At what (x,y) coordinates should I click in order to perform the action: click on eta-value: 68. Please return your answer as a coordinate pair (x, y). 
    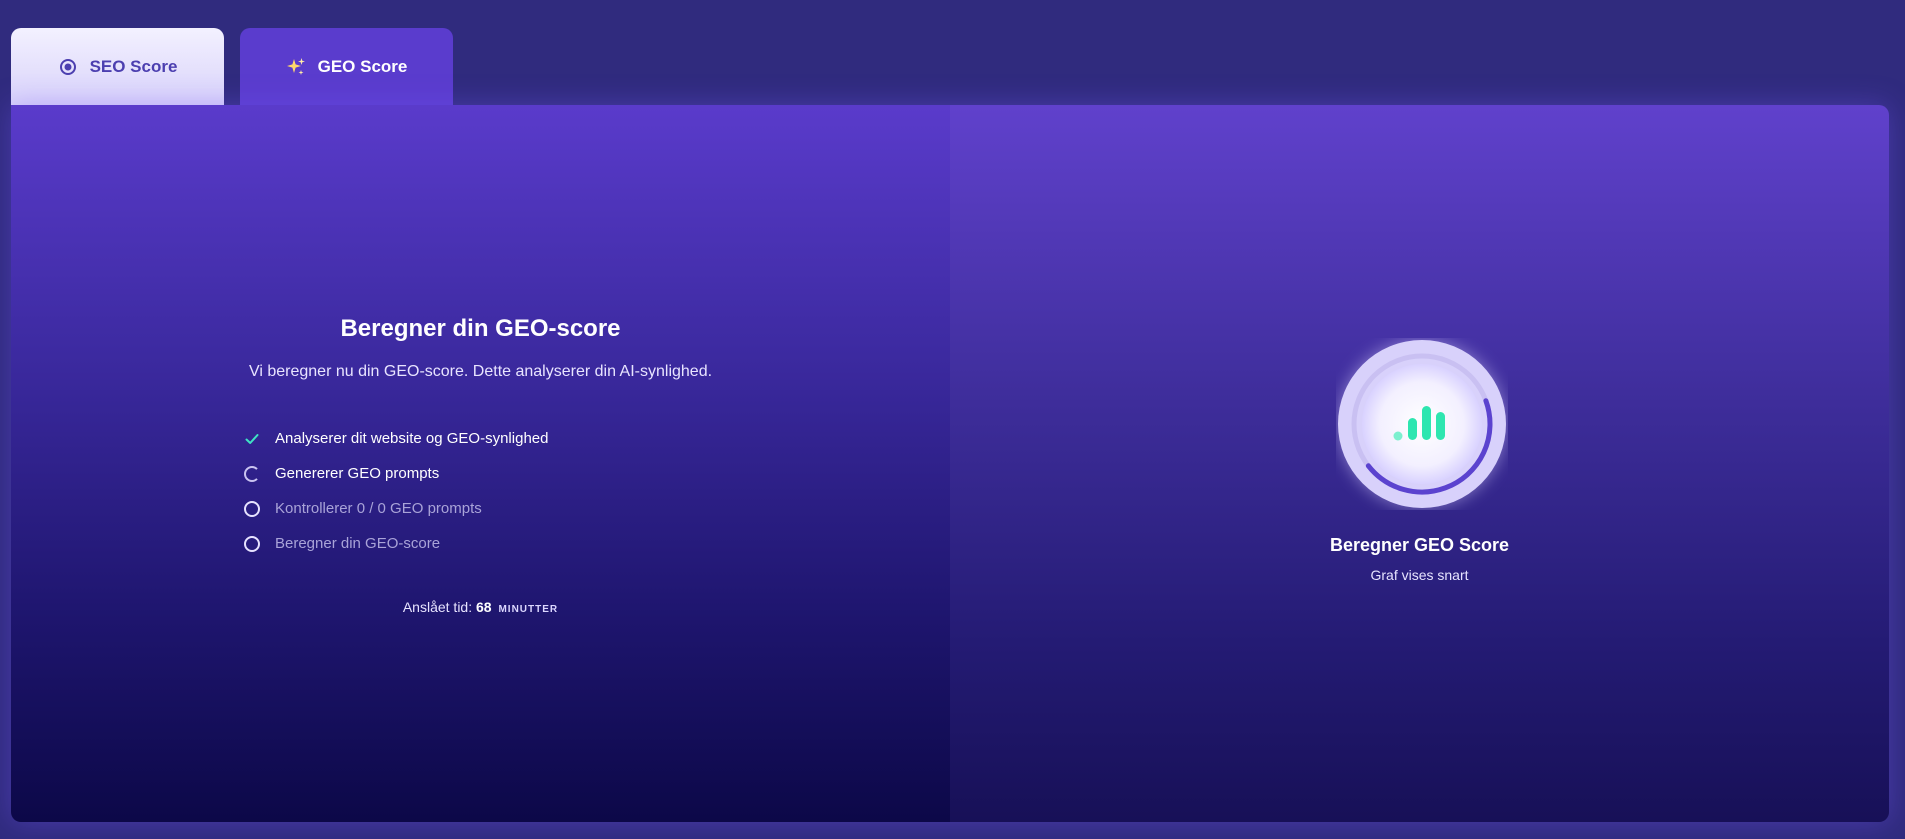
    Looking at the image, I should click on (484, 607).